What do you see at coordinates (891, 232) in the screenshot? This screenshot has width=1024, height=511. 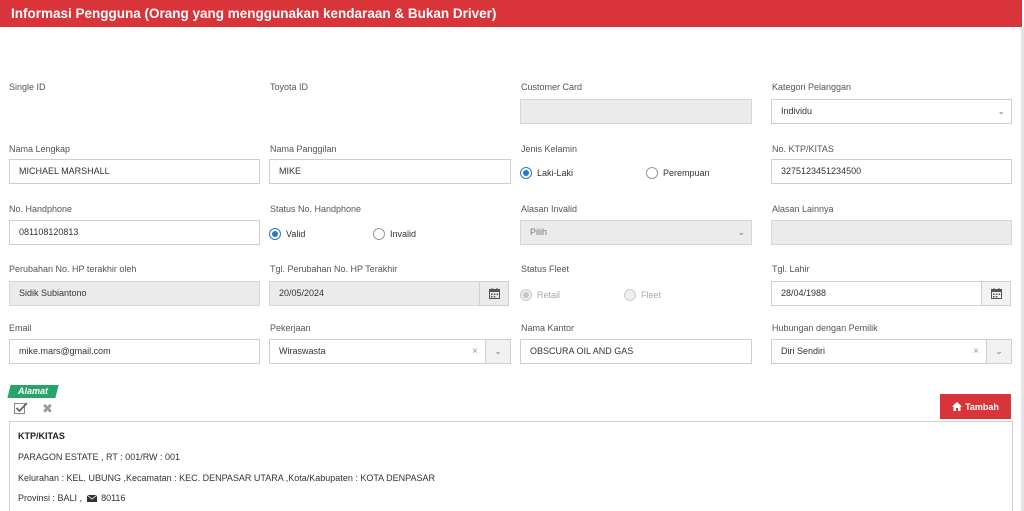 I see `alasan-lainnya-input` at bounding box center [891, 232].